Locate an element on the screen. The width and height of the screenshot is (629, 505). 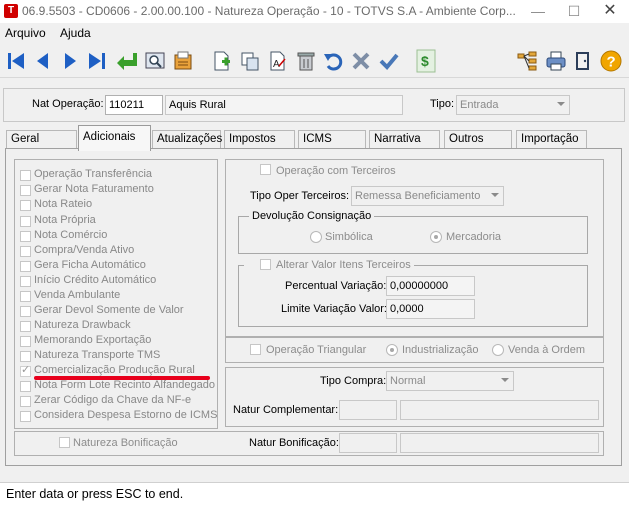
tipo-select-value: Entrada is located at coordinates (479, 105).